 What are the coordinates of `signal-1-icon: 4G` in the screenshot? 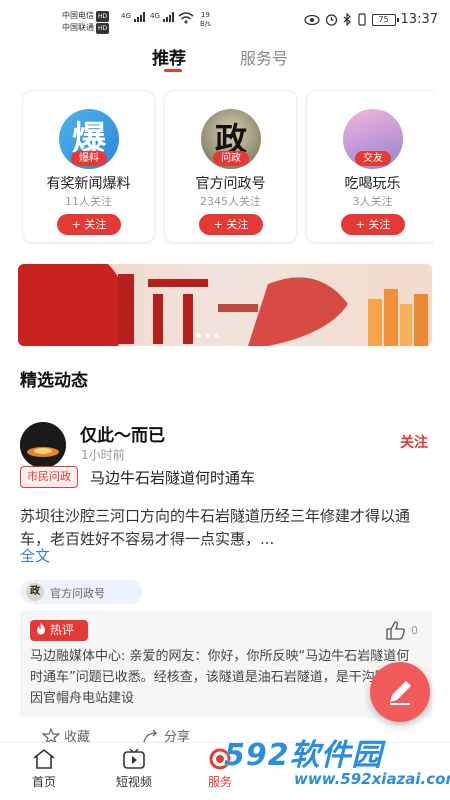 It's located at (126, 16).